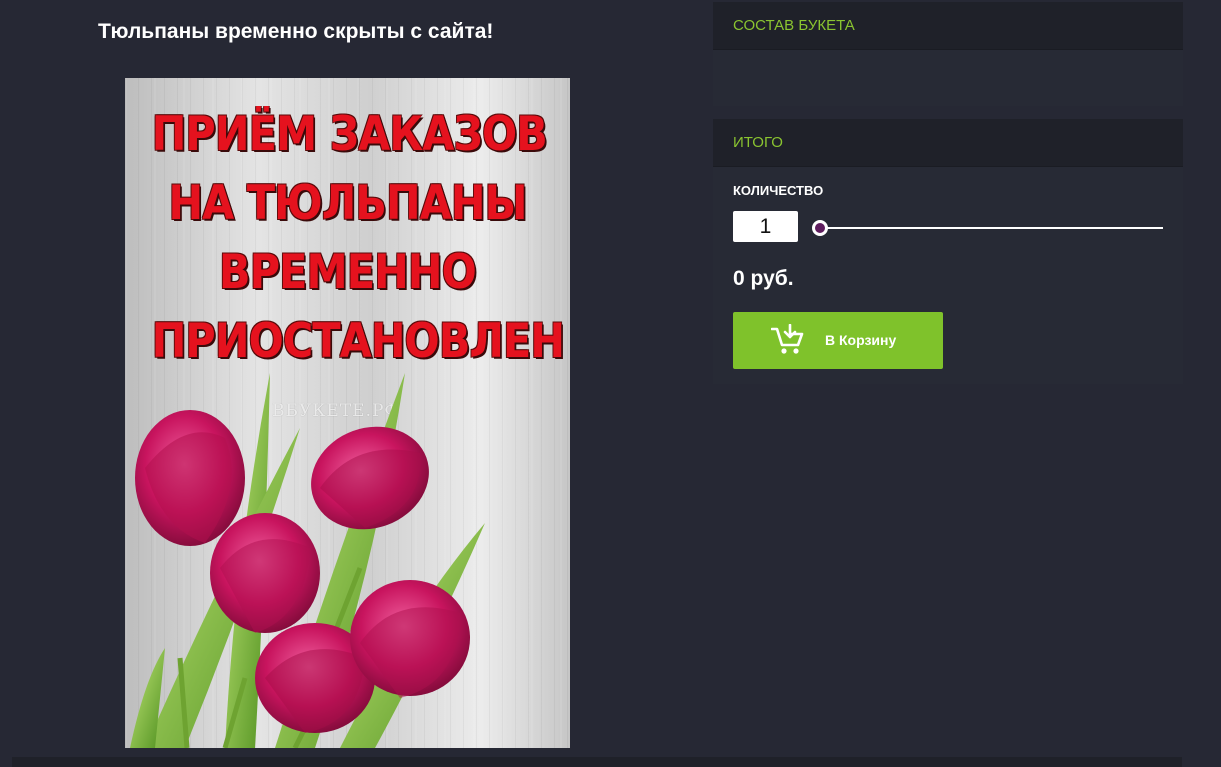 This screenshot has width=1221, height=767. Describe the element at coordinates (765, 226) in the screenshot. I see `quantity-input` at that location.